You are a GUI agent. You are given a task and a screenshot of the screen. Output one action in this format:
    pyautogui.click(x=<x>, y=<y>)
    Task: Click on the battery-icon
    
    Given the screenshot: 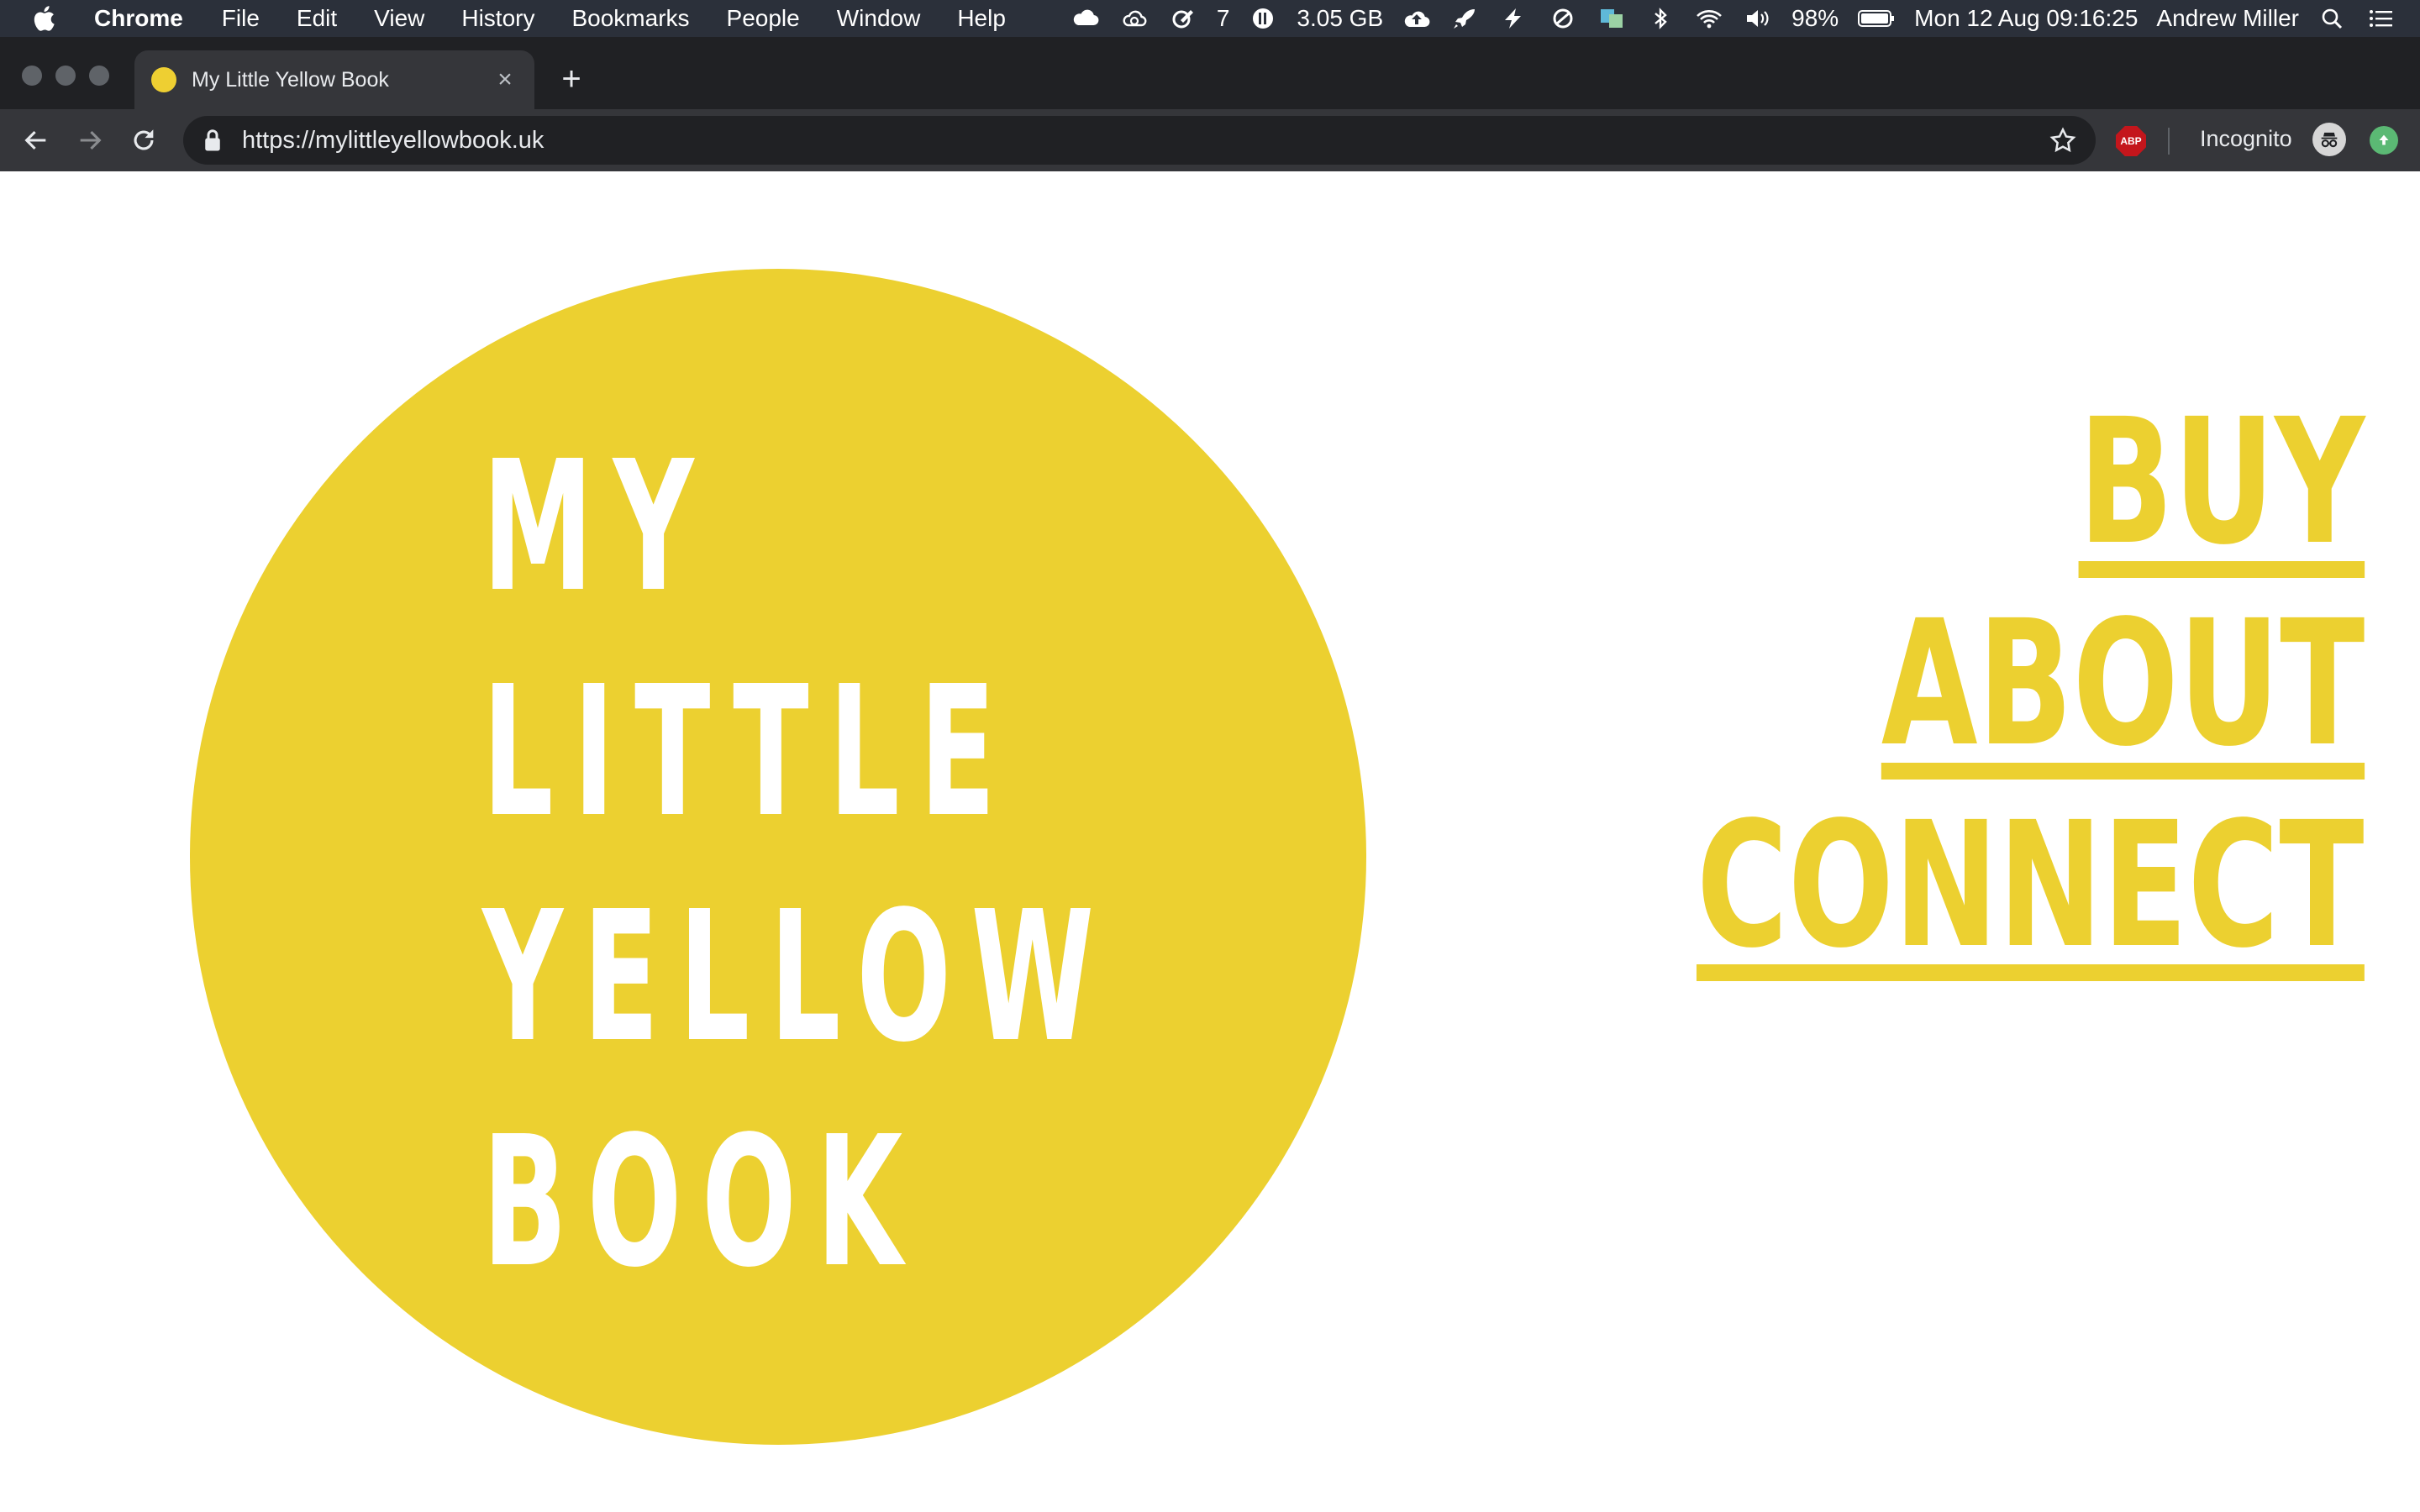 What is the action you would take?
    pyautogui.click(x=1876, y=18)
    